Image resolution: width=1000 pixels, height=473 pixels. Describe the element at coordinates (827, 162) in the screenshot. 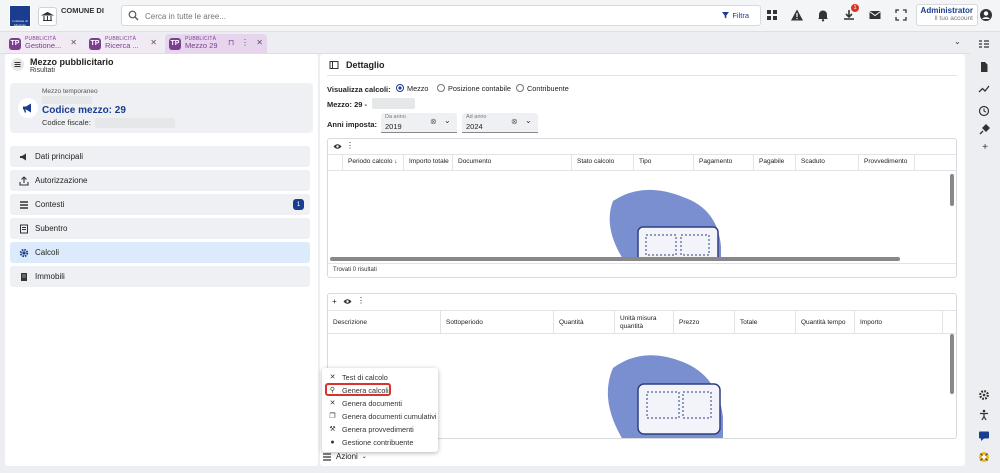

I see `column-header: Scaduto` at that location.